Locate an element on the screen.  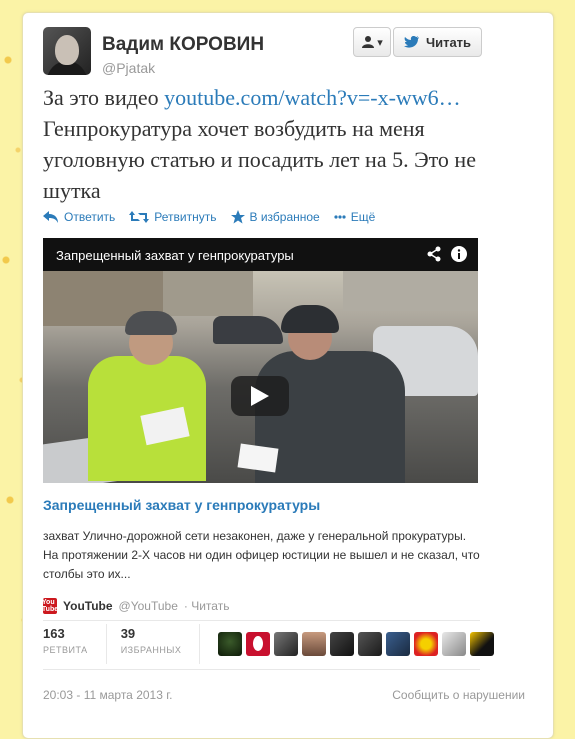
info-icon is located at coordinates (459, 254).